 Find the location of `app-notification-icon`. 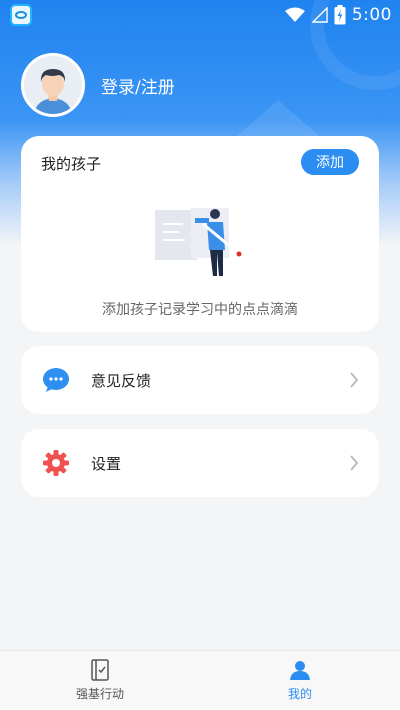

app-notification-icon is located at coordinates (21, 15).